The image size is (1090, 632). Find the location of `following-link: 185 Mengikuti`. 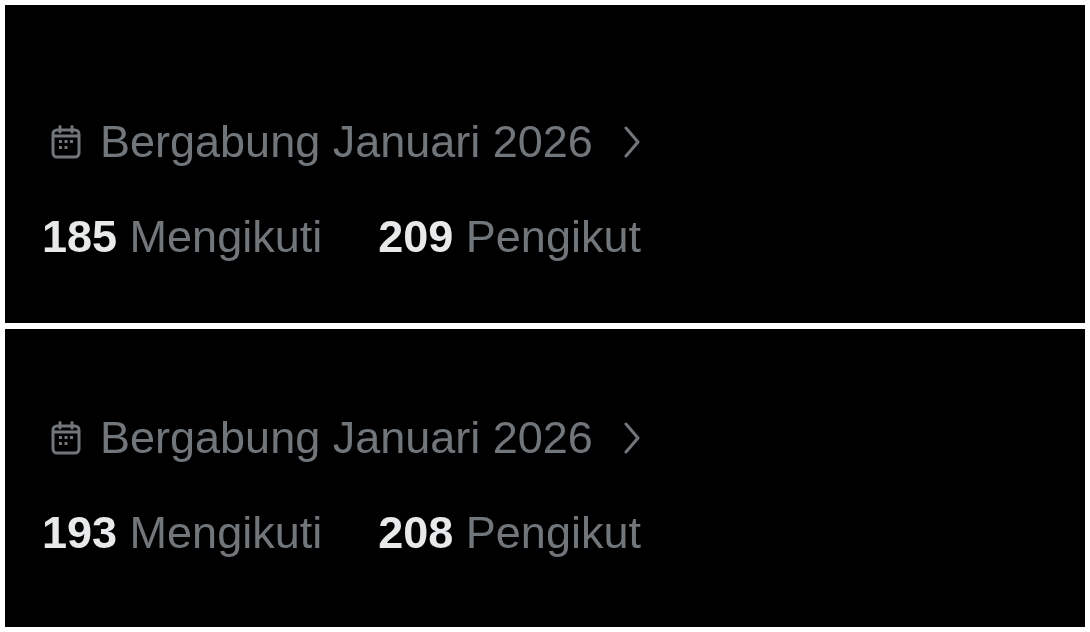

following-link: 185 Mengikuti is located at coordinates (182, 237).